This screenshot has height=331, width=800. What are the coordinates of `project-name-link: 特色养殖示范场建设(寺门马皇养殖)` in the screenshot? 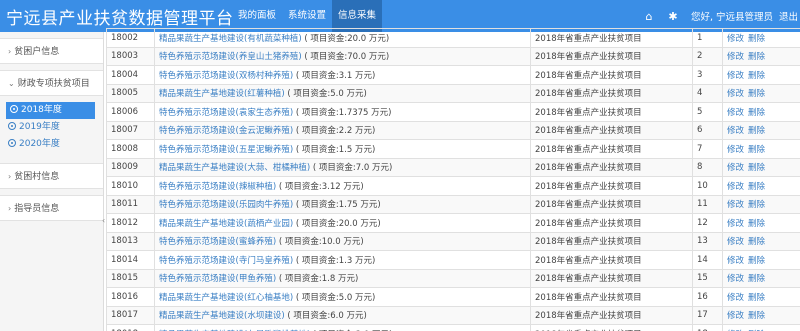 It's located at (226, 261).